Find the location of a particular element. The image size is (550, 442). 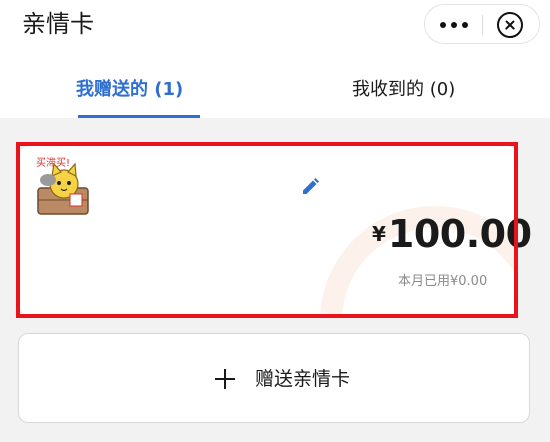

capsule-divider is located at coordinates (482, 25).